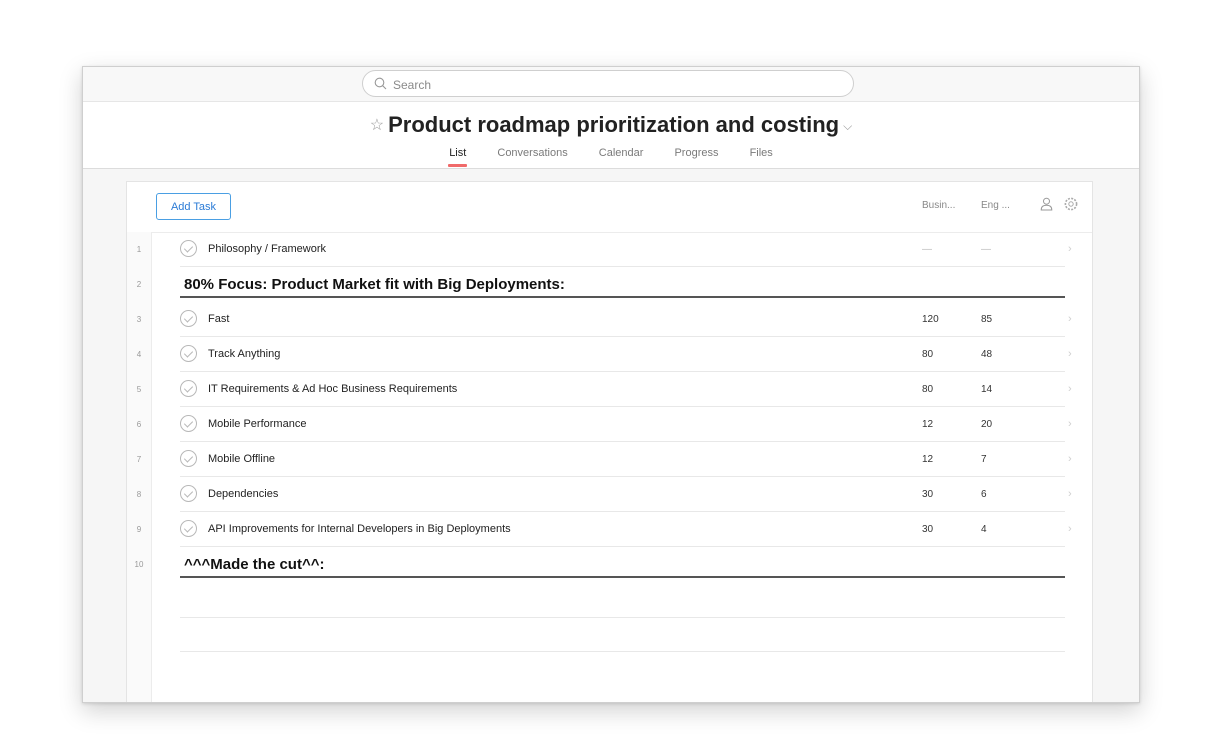  What do you see at coordinates (139, 529) in the screenshot?
I see `row-number: 9` at bounding box center [139, 529].